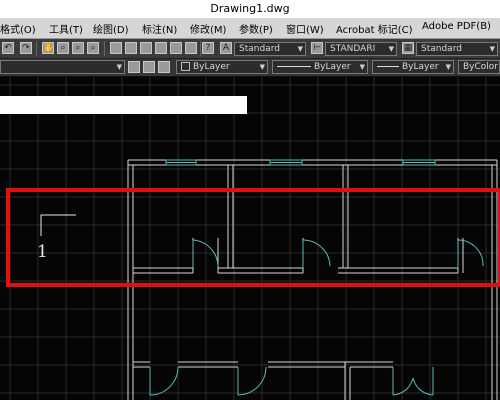 Image resolution: width=500 pixels, height=400 pixels. What do you see at coordinates (176, 48) in the screenshot?
I see `markup-icon` at bounding box center [176, 48].